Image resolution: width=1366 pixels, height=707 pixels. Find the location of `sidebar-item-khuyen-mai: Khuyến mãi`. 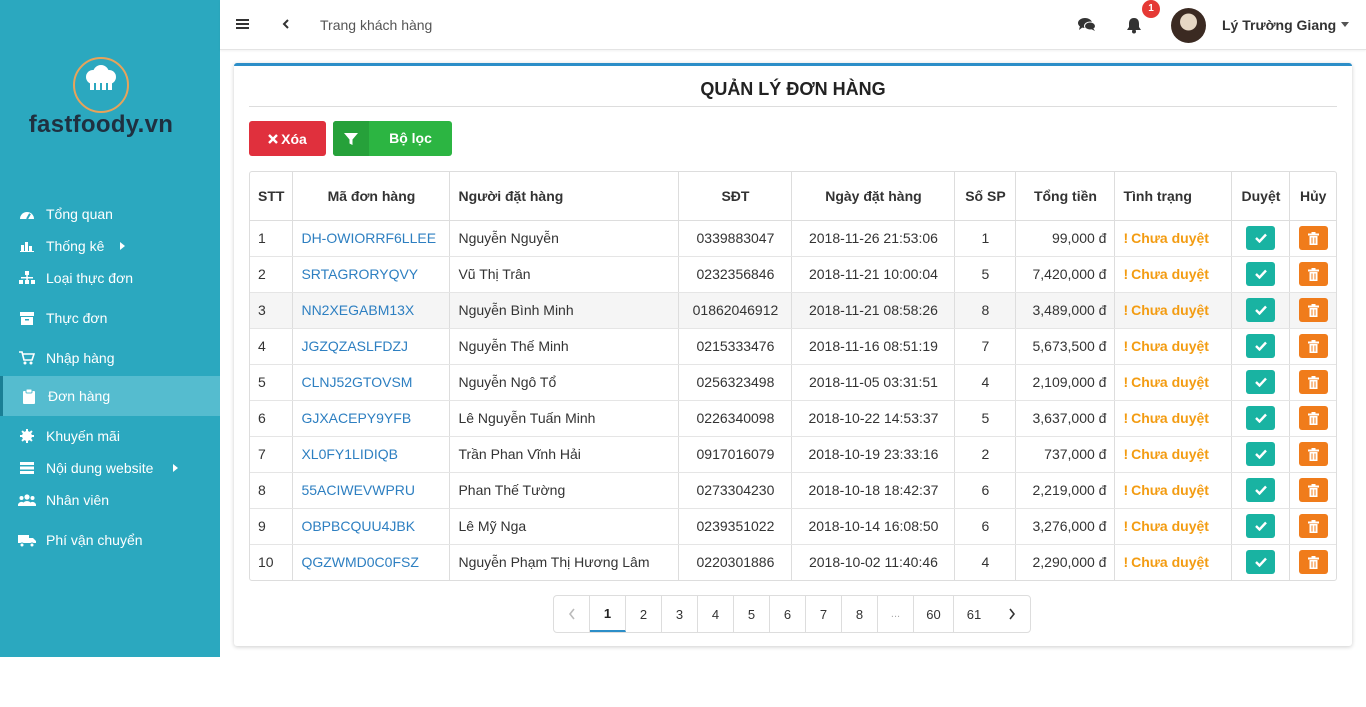

sidebar-item-khuyen-mai: Khuyến mãi is located at coordinates (110, 436).